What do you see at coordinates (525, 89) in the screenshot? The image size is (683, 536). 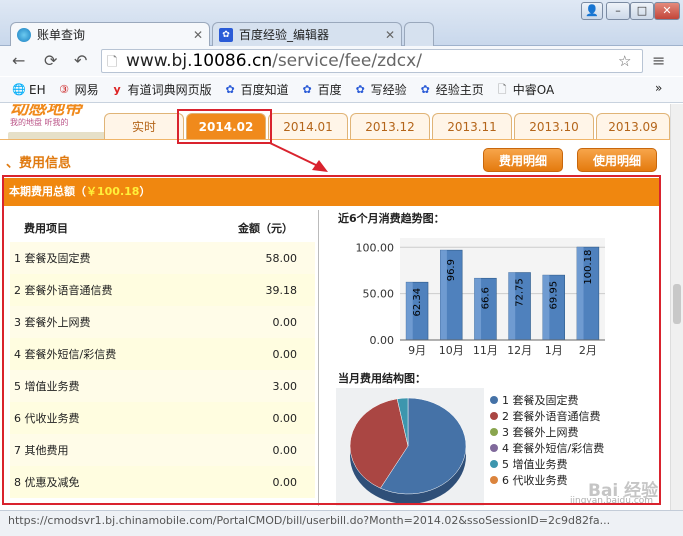 I see `bookmark-oa: 🗋 中睿OA` at bounding box center [525, 89].